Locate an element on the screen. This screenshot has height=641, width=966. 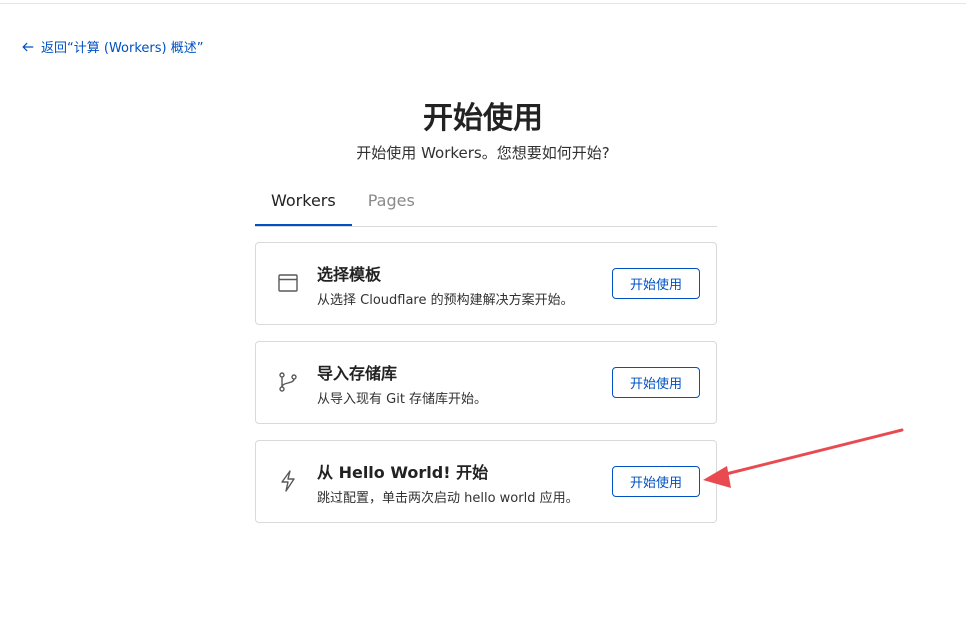
page-title: 开始使用 is located at coordinates (483, 118).